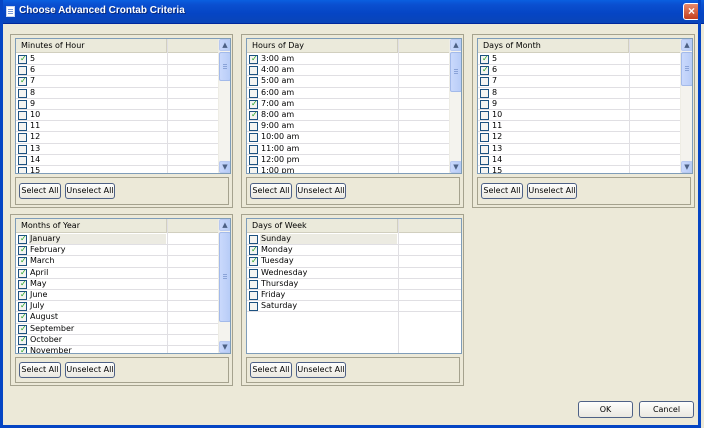 The image size is (704, 428). What do you see at coordinates (117, 340) in the screenshot?
I see `list-item: ✓ October` at bounding box center [117, 340].